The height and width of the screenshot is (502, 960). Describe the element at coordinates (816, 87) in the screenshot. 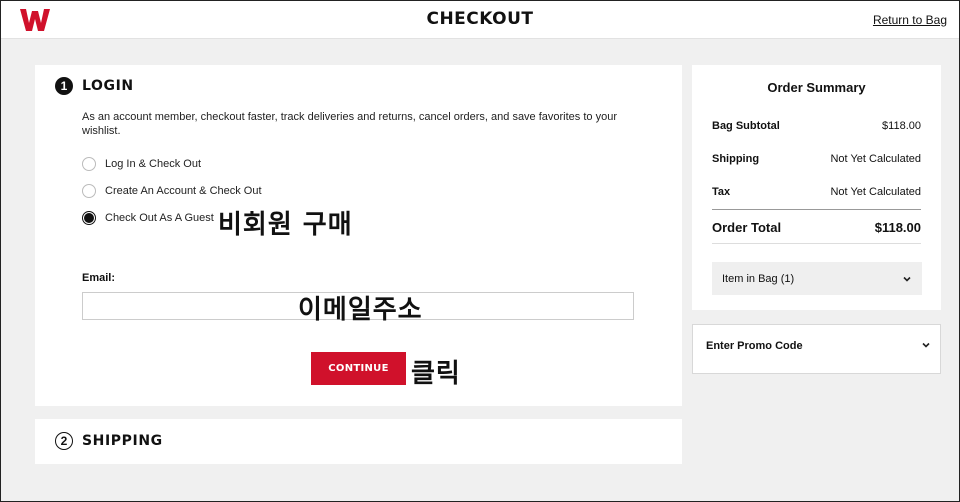

I see `summary-title: Order Summary` at that location.